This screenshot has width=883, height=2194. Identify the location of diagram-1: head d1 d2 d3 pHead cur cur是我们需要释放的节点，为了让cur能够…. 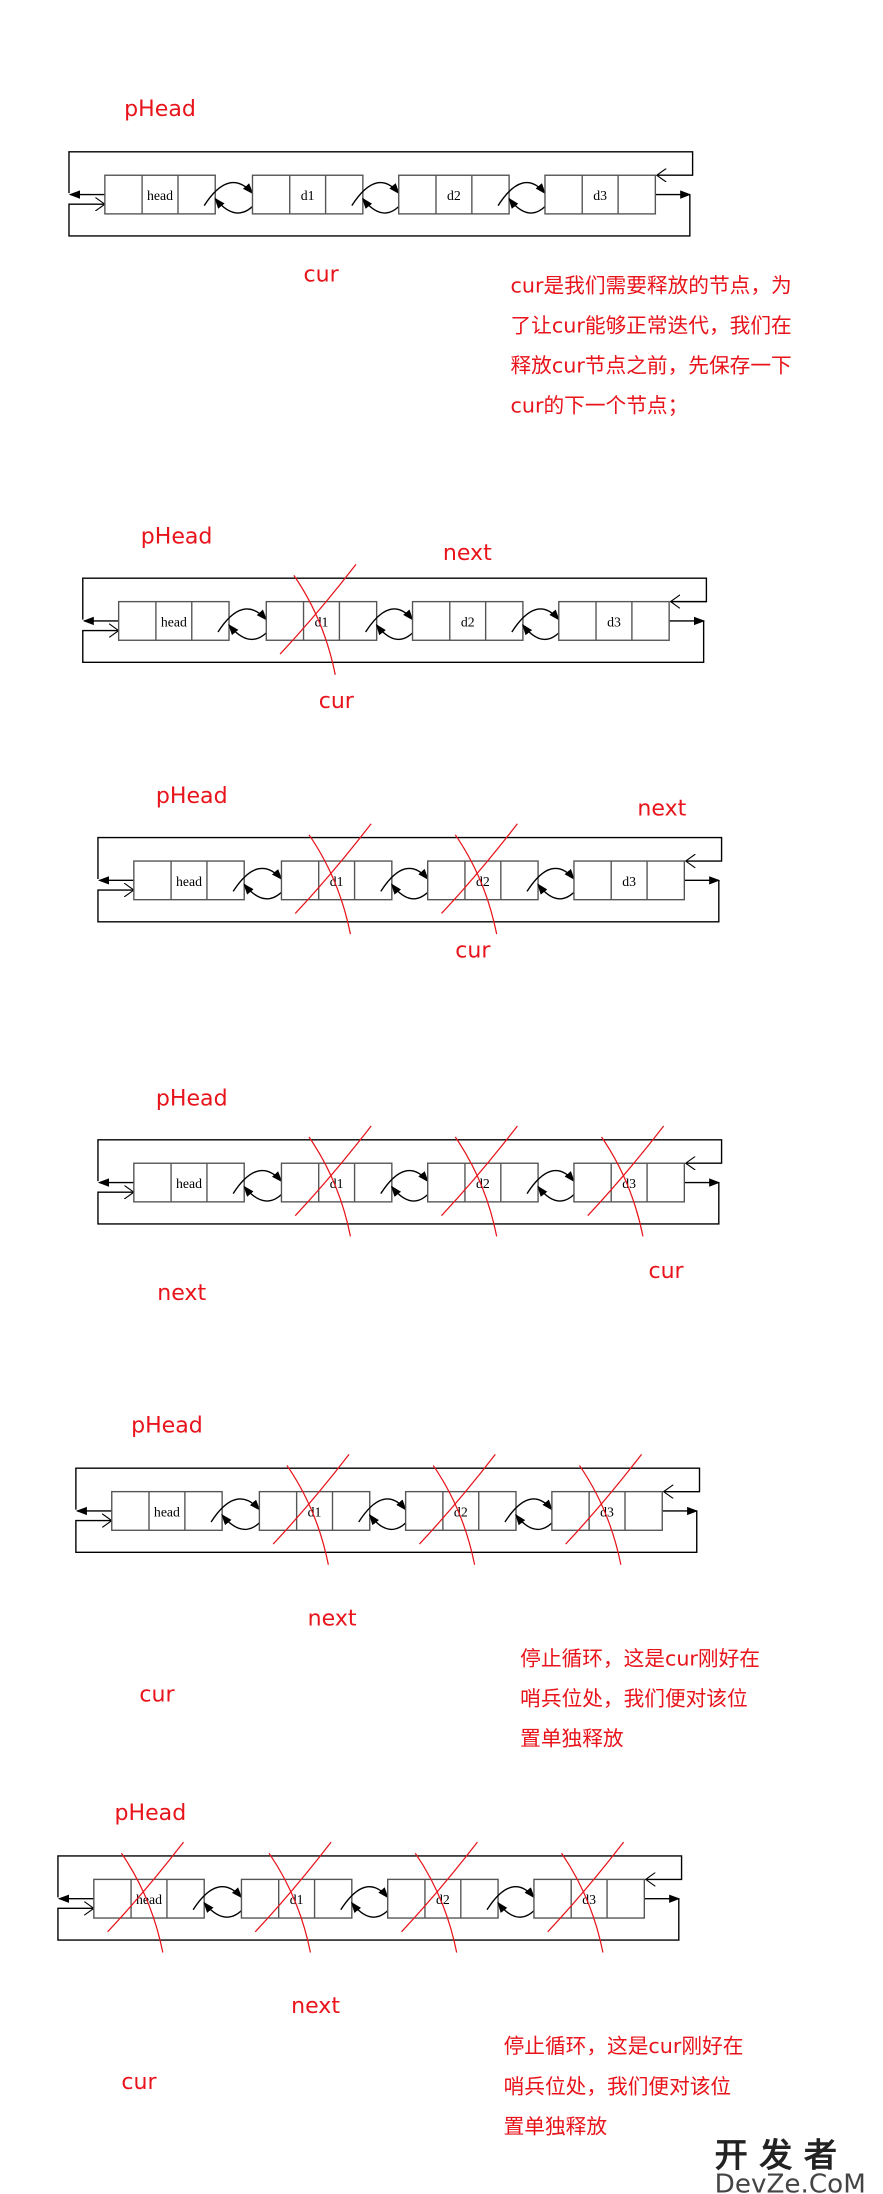
(430, 257).